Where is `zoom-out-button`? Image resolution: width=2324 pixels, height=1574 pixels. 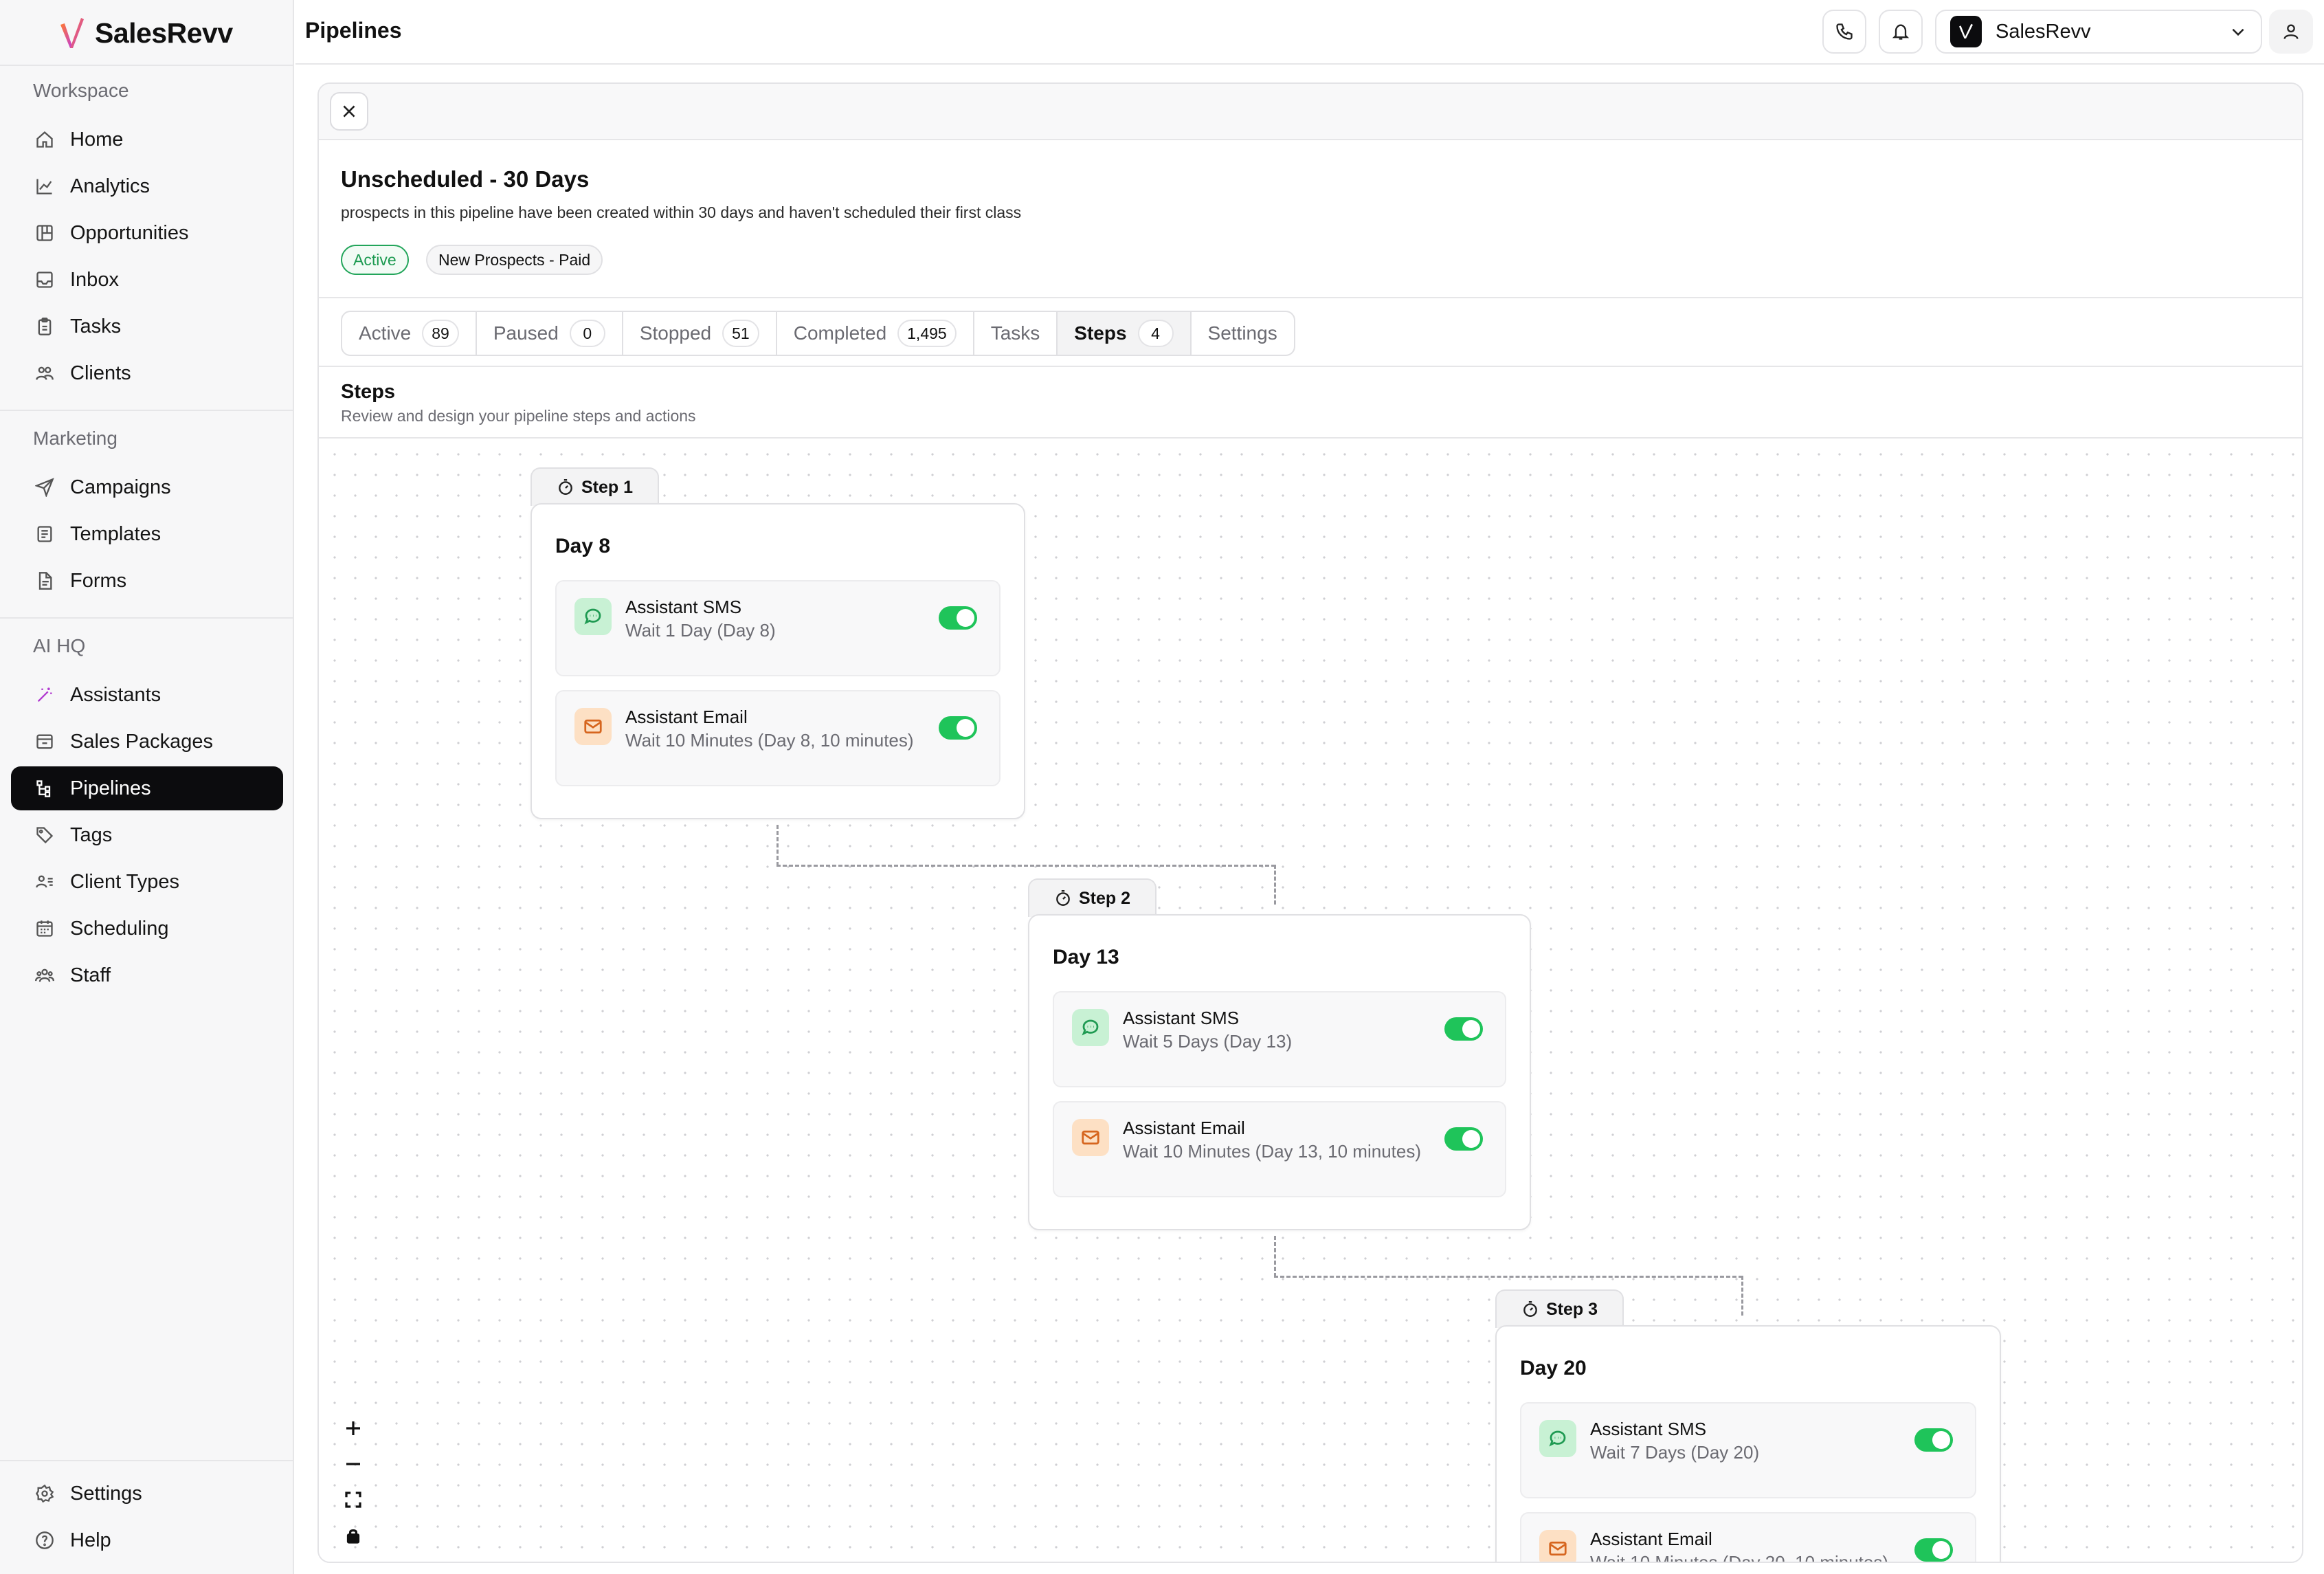
zoom-out-button is located at coordinates (353, 1464).